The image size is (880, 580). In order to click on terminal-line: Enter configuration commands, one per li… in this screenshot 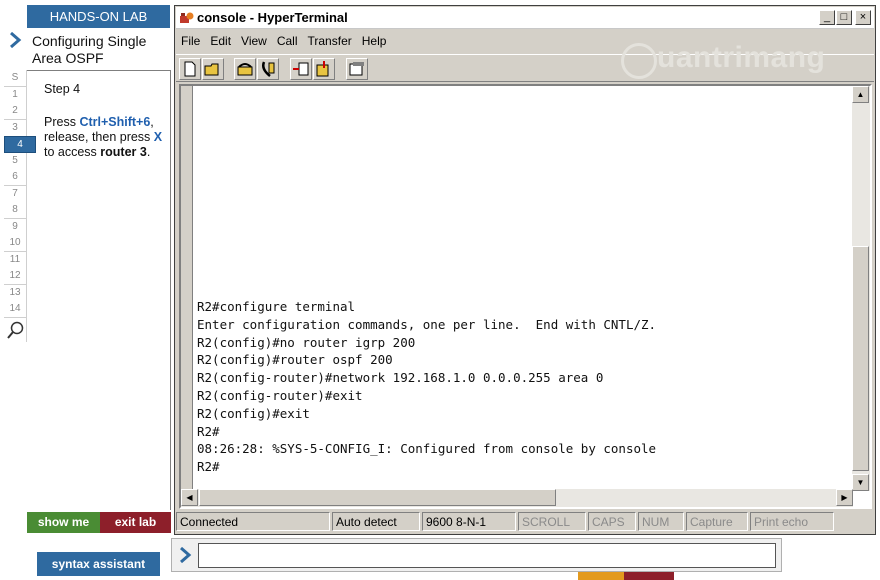, I will do `click(427, 324)`.